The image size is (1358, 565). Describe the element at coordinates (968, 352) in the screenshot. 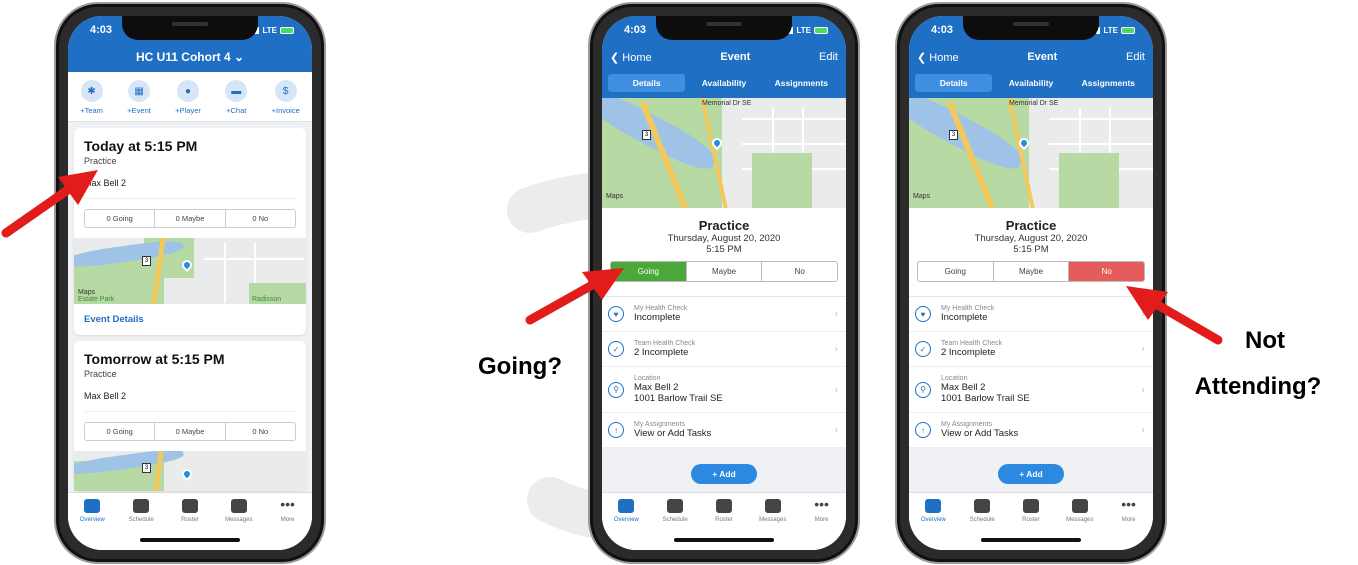

I see `row-value: 2 Incomplete` at that location.